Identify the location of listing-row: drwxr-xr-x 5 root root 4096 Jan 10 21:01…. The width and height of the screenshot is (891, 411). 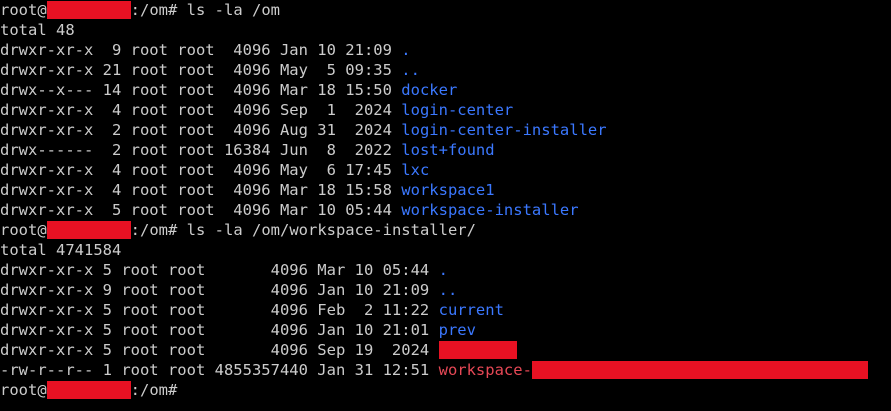
(445, 330).